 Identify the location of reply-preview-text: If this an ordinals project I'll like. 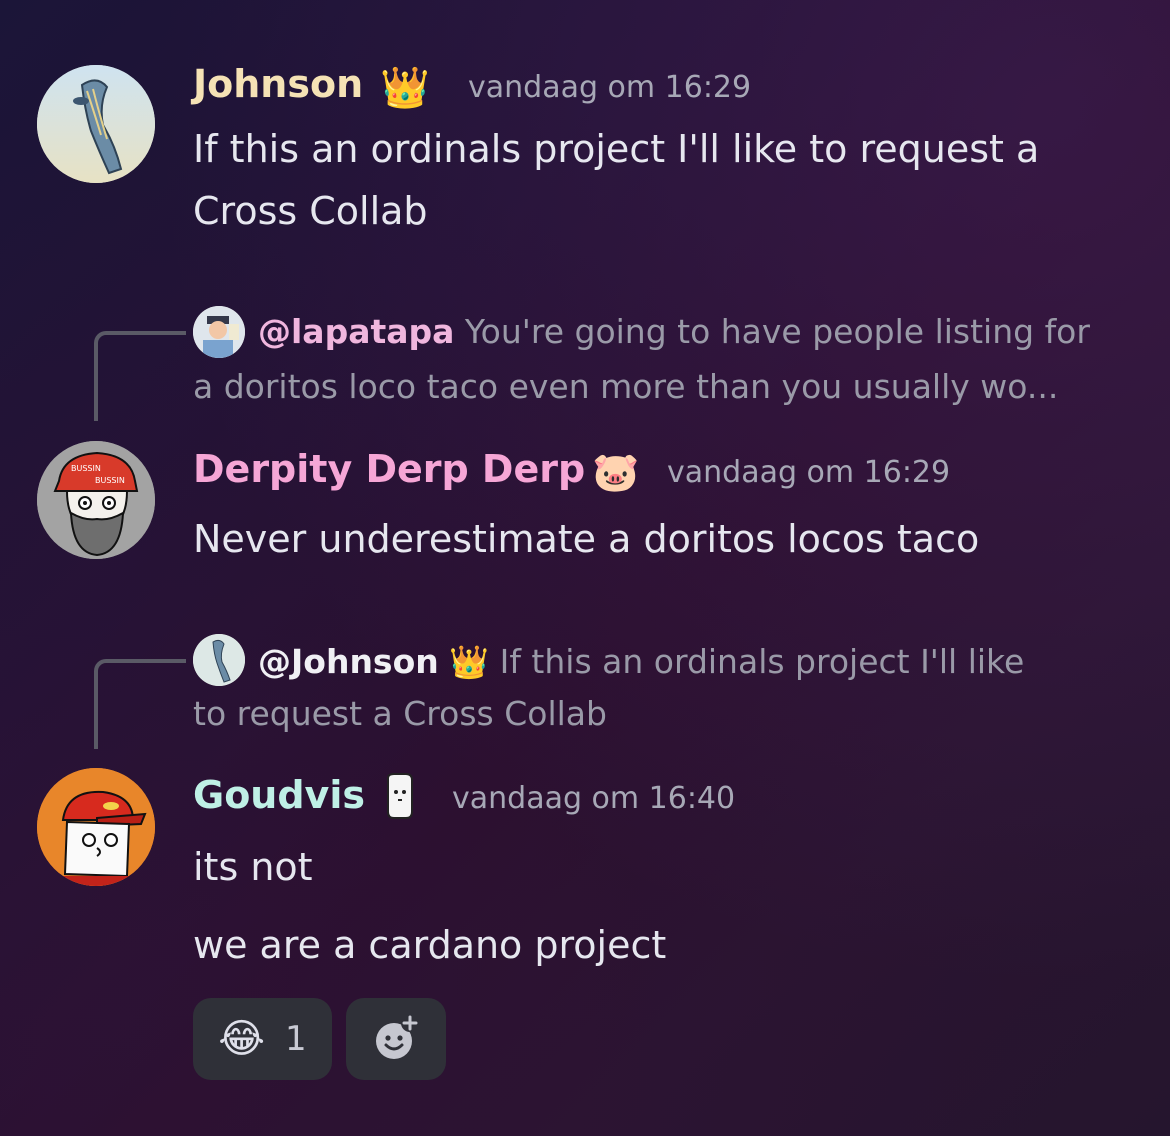
(762, 661).